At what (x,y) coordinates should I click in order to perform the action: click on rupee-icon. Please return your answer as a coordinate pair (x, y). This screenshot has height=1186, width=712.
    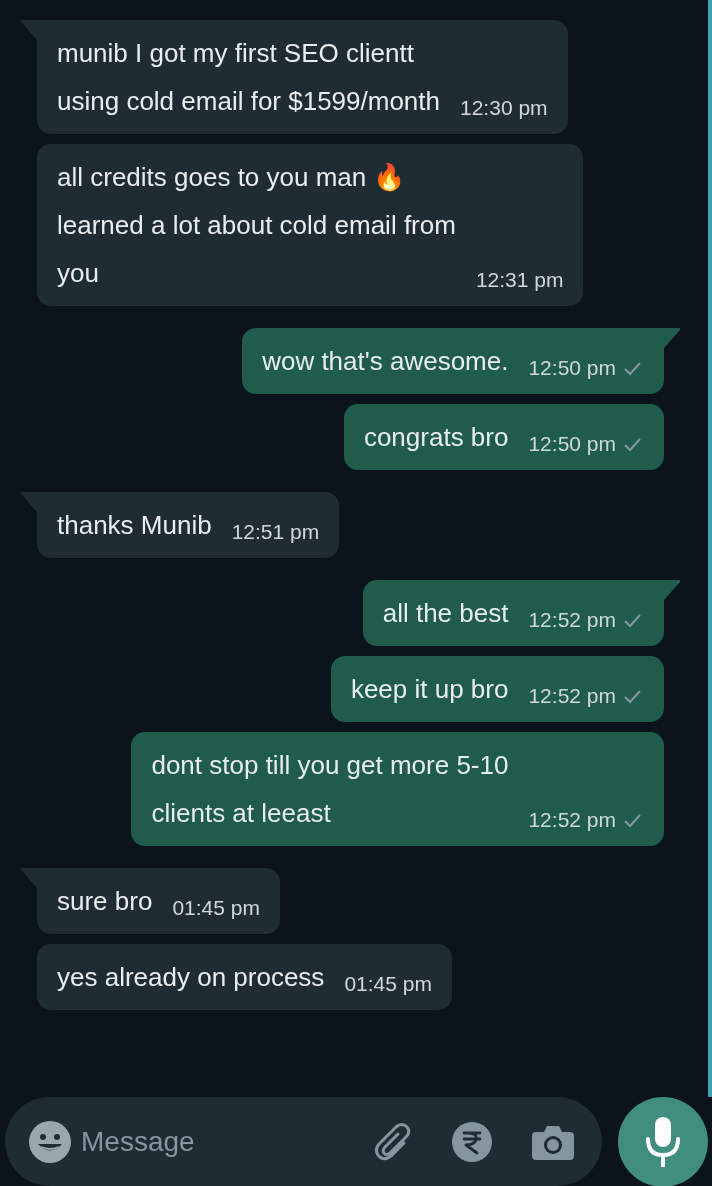
    Looking at the image, I should click on (472, 1141).